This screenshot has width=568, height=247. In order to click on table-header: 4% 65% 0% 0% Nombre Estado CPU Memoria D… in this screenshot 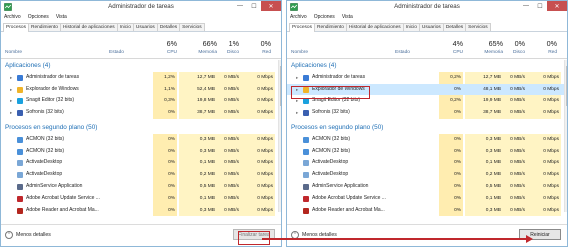, I will do `click(427, 48)`.